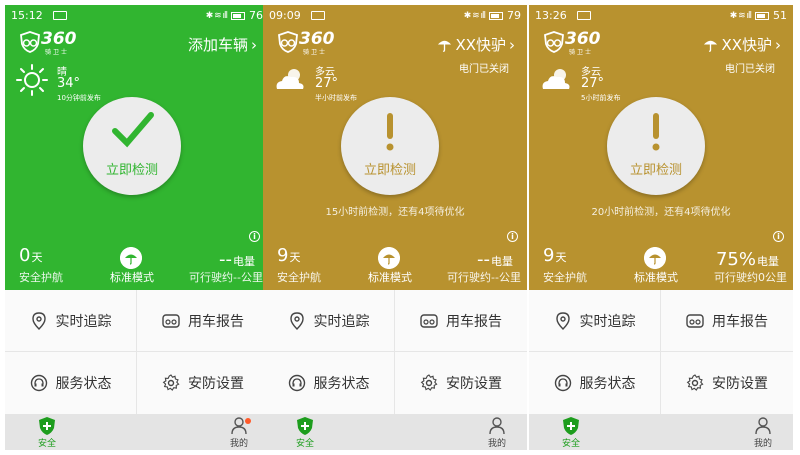  I want to click on battery-level: 79, so click(514, 15).